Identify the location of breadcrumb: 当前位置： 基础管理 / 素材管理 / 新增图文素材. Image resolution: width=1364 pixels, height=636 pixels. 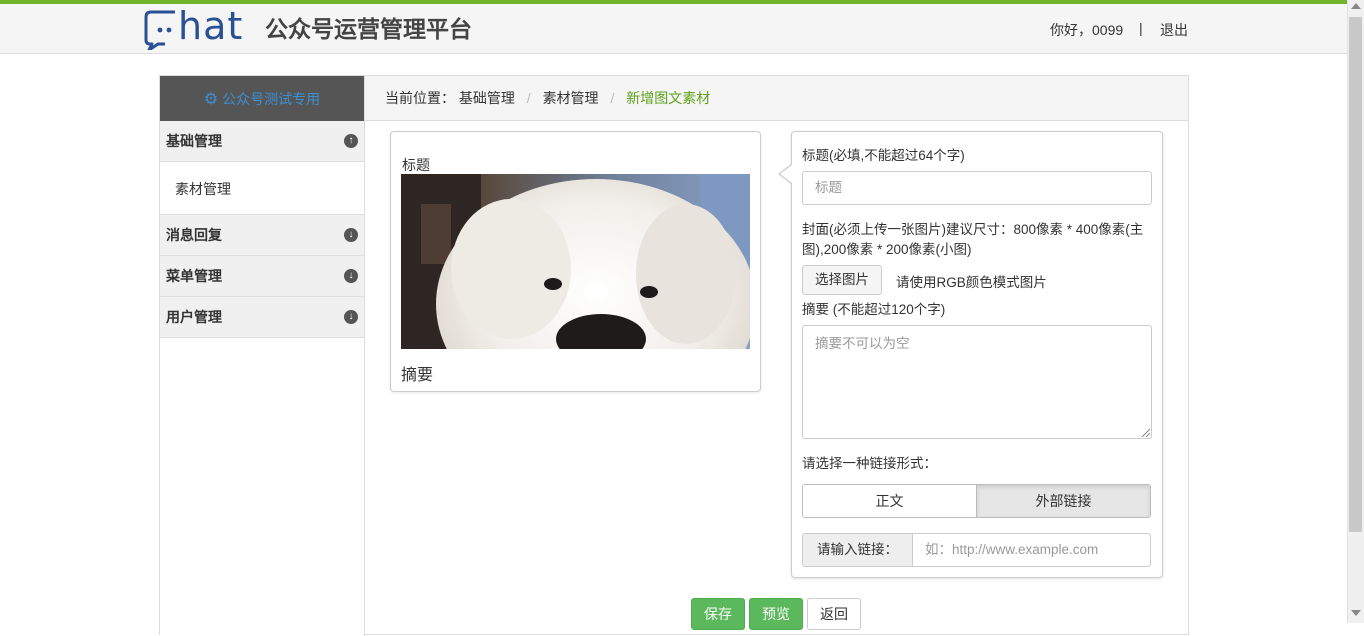
(776, 98).